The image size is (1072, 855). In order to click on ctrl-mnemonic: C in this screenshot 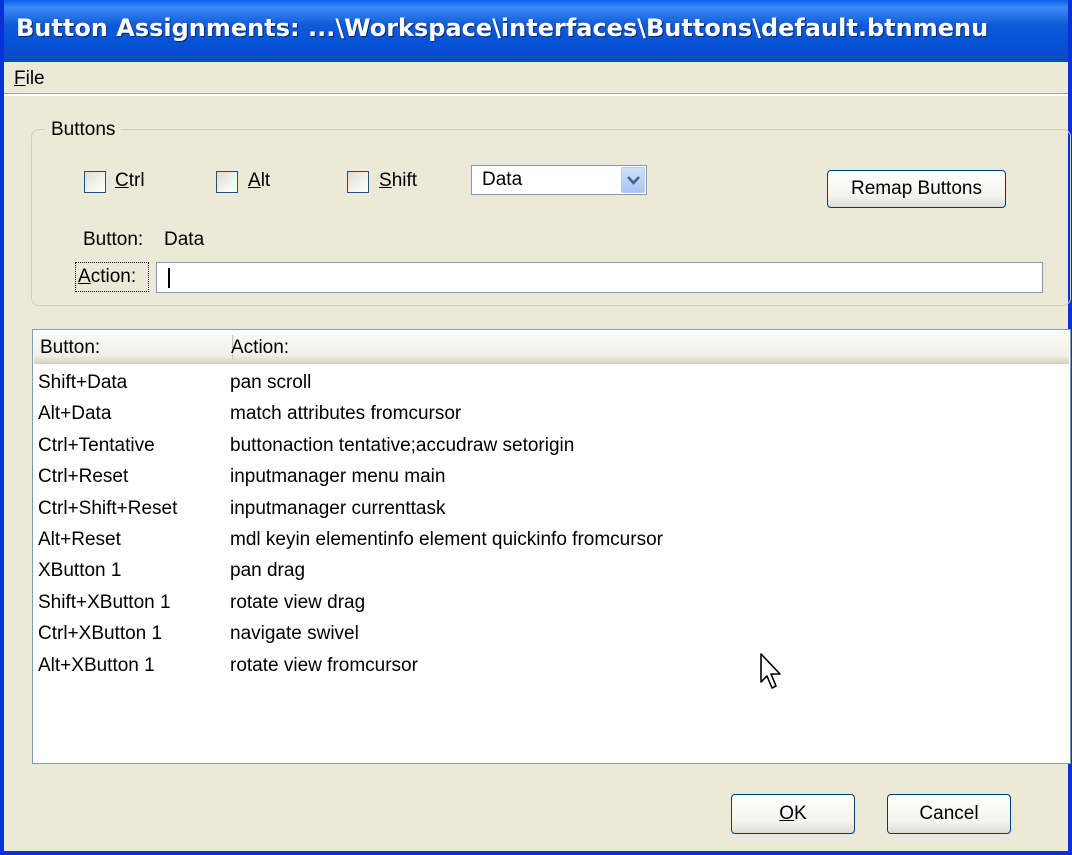, I will do `click(122, 180)`.